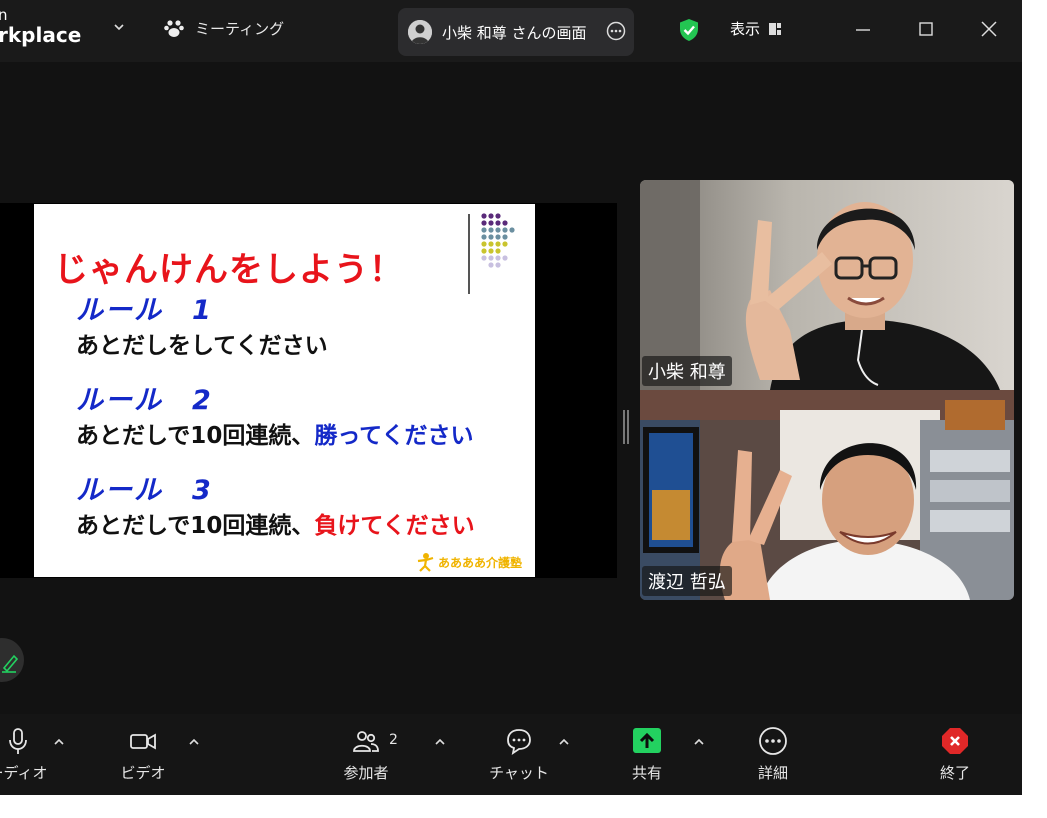  Describe the element at coordinates (926, 29) in the screenshot. I see `maximize-icon` at that location.